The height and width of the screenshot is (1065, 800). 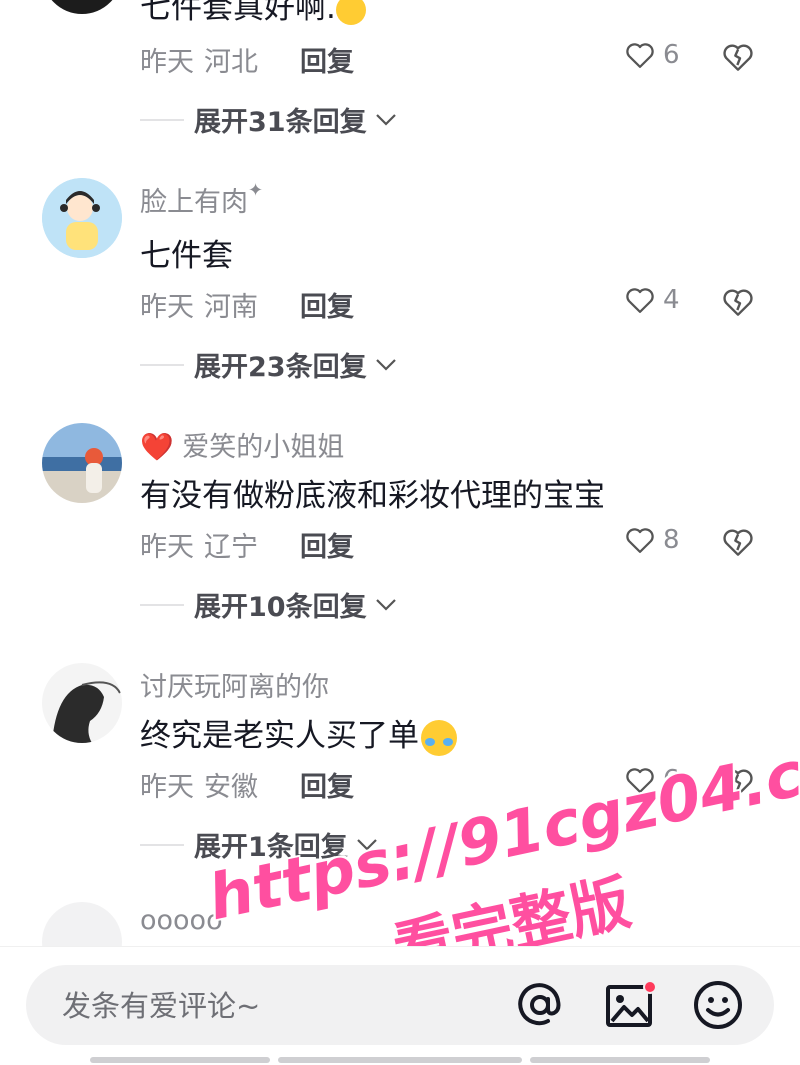 I want to click on like-button: 4, so click(x=652, y=300).